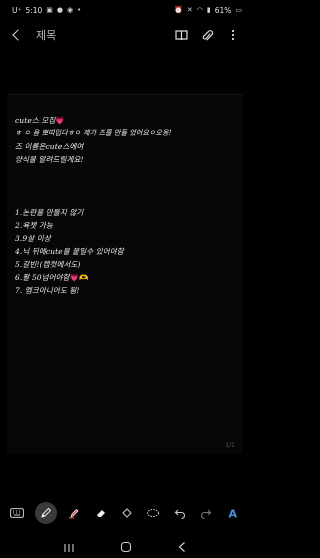 This screenshot has width=320, height=558. I want to click on rule-line-6: 6.팔 50넘어야함💗🫶, so click(52, 277).